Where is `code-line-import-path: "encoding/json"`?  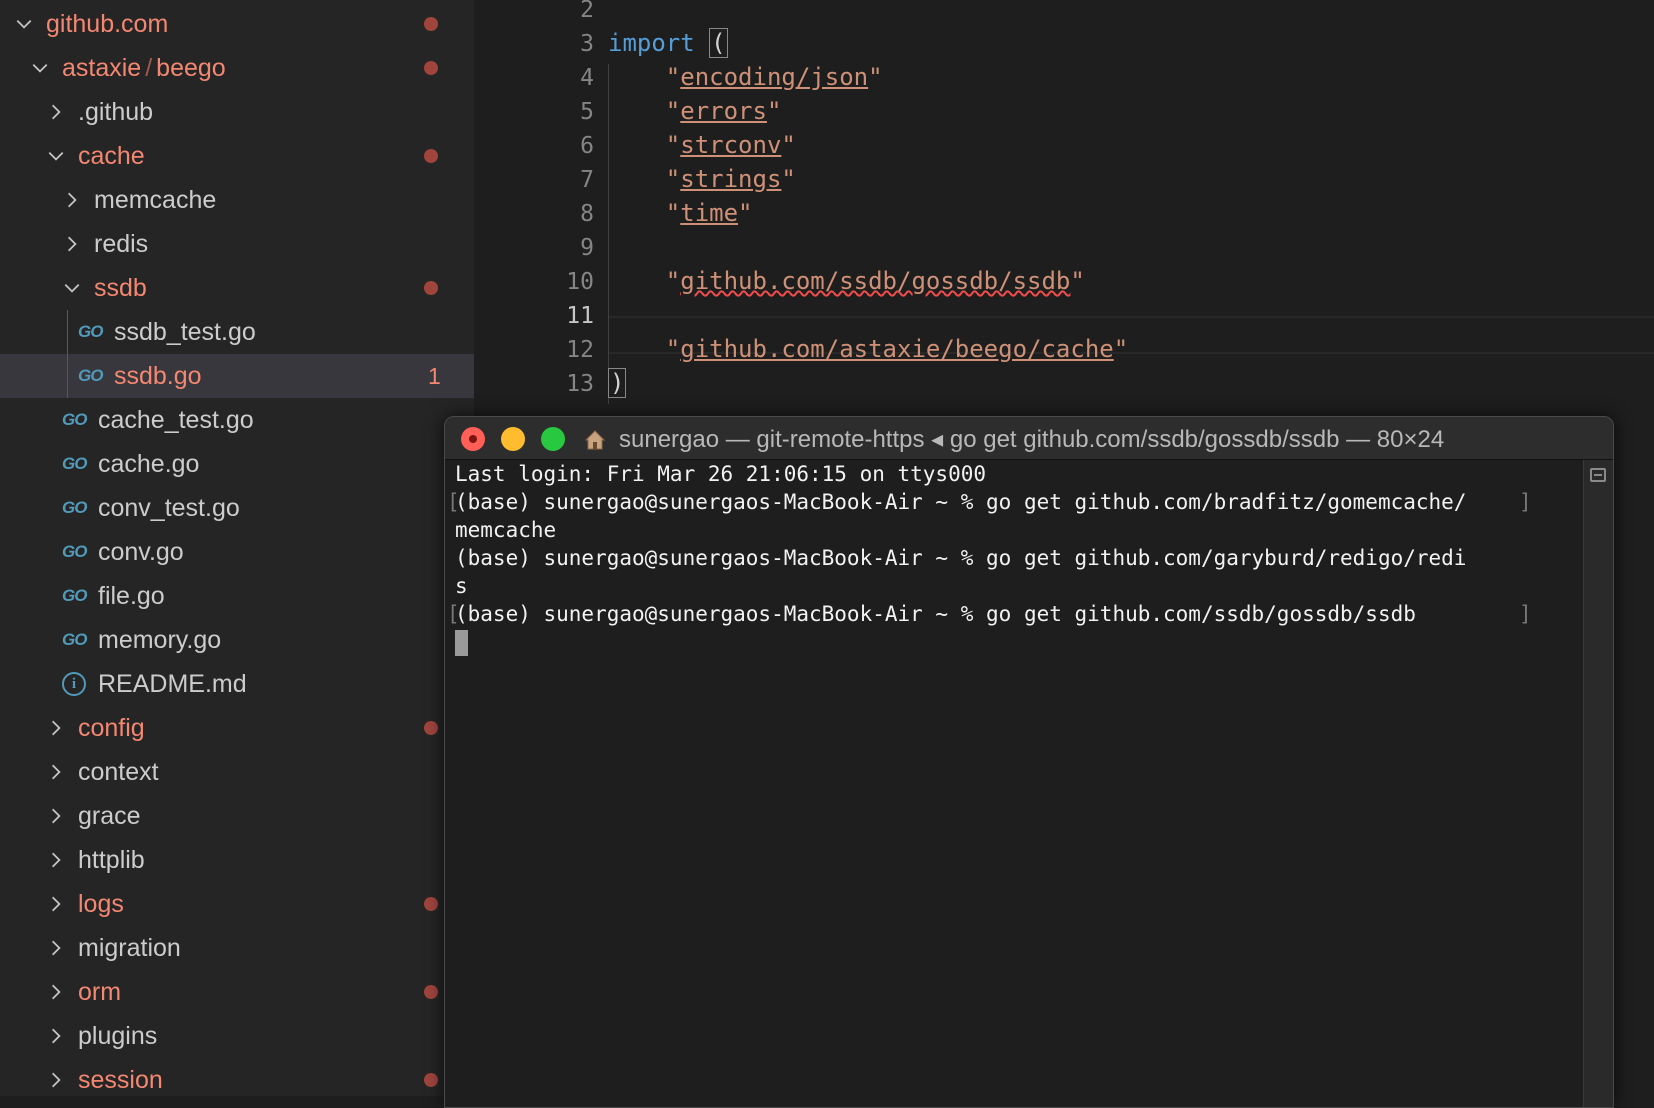 code-line-import-path: "encoding/json" is located at coordinates (745, 77).